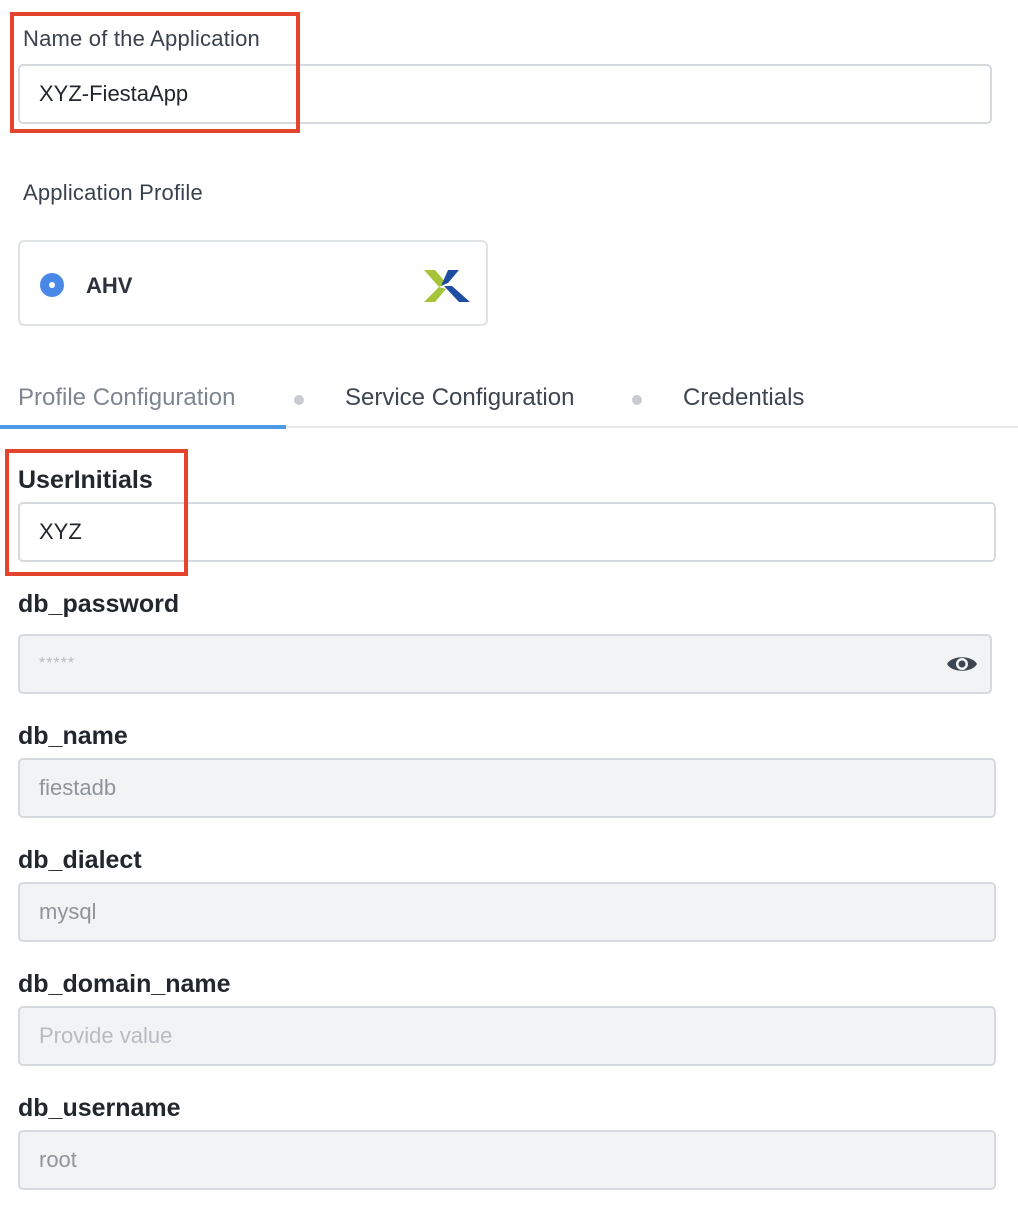 The width and height of the screenshot is (1018, 1224). I want to click on profile-option-label: AHV, so click(109, 285).